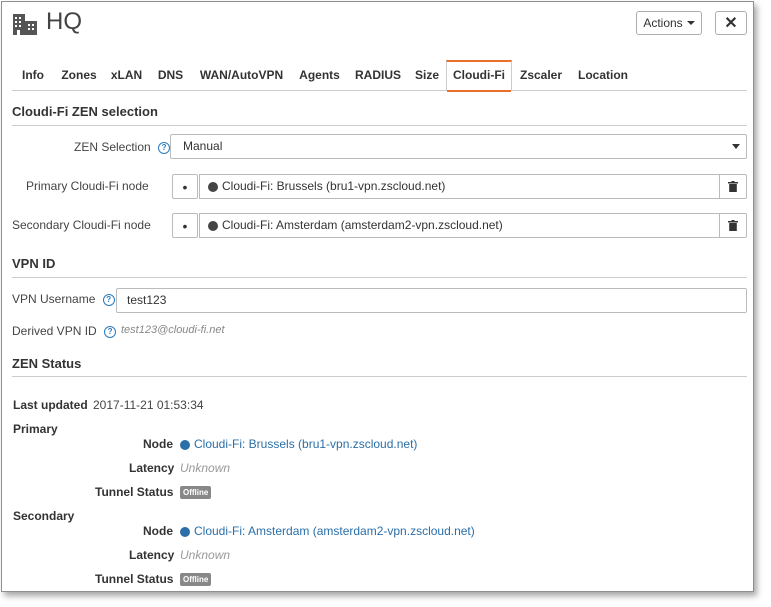 This screenshot has height=607, width=771. Describe the element at coordinates (205, 555) in the screenshot. I see `secondary-latency-value: Unknown` at that location.